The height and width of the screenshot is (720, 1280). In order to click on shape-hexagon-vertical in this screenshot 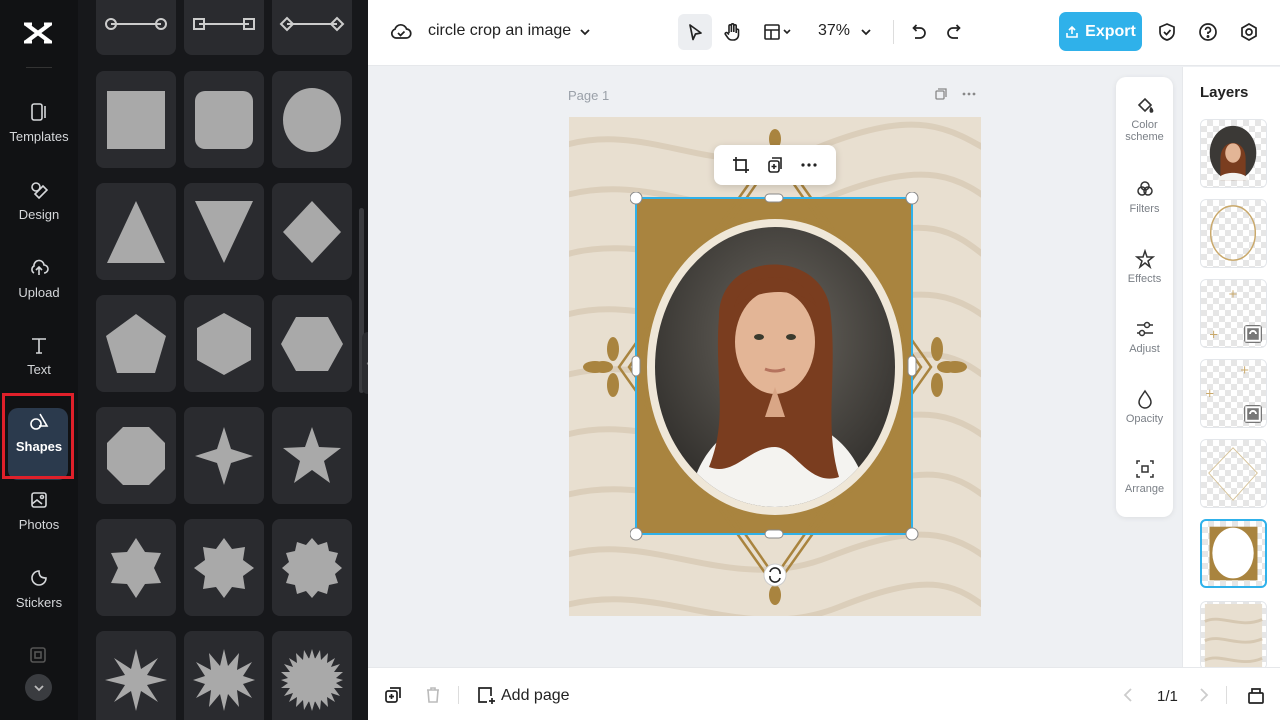, I will do `click(224, 343)`.